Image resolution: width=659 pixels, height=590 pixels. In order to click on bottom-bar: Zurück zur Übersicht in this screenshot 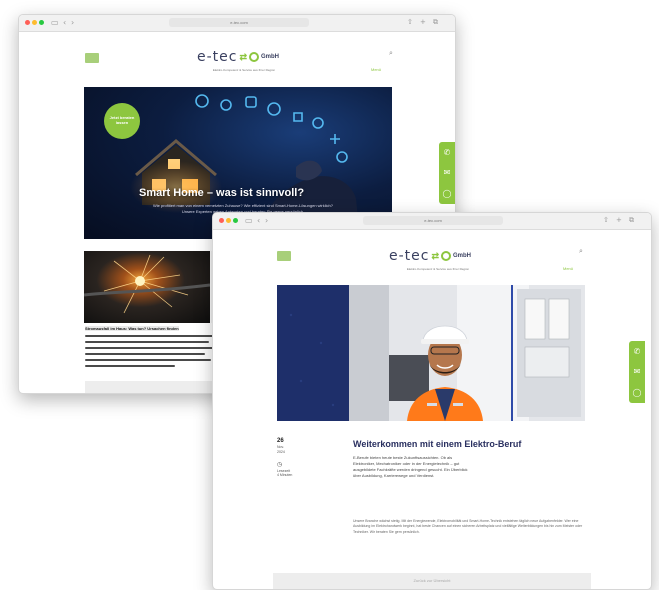, I will do `click(432, 581)`.